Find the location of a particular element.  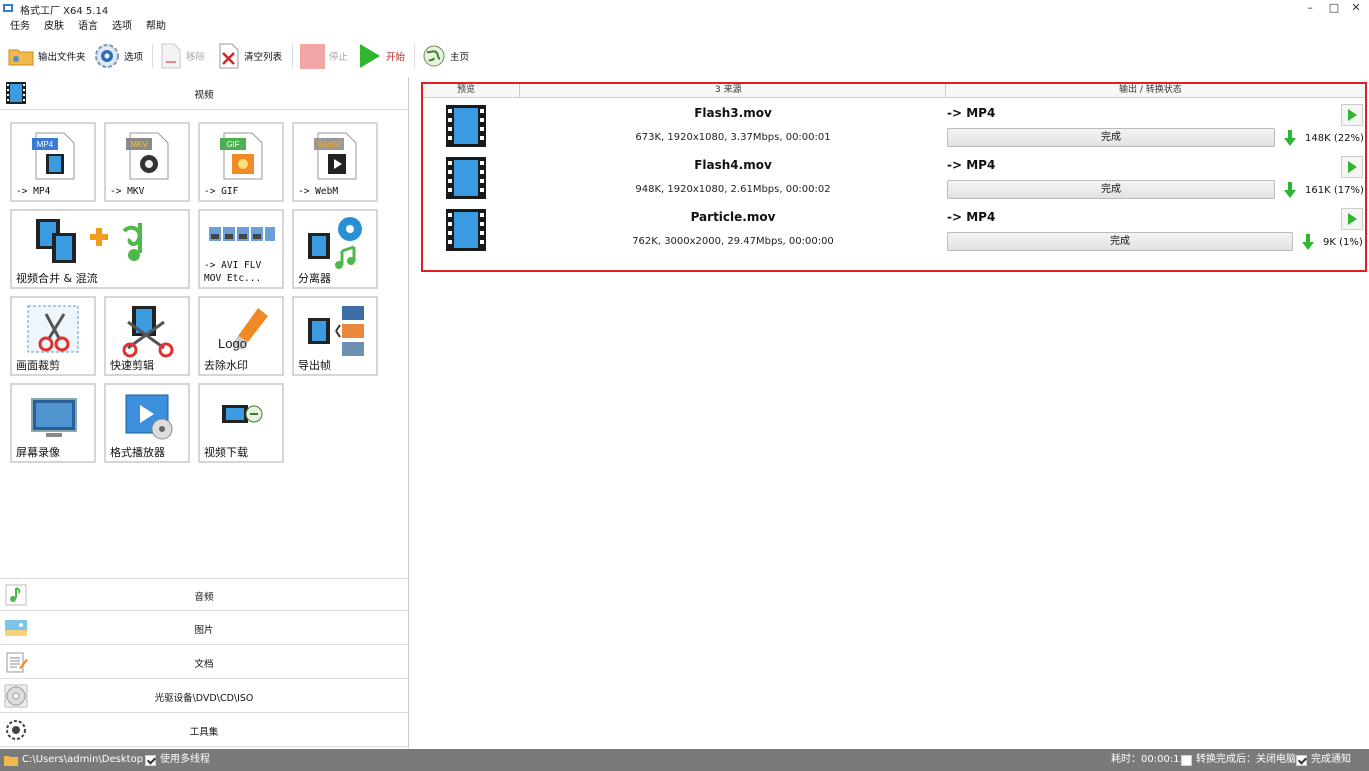

category-document-label: 文档 is located at coordinates (204, 664).